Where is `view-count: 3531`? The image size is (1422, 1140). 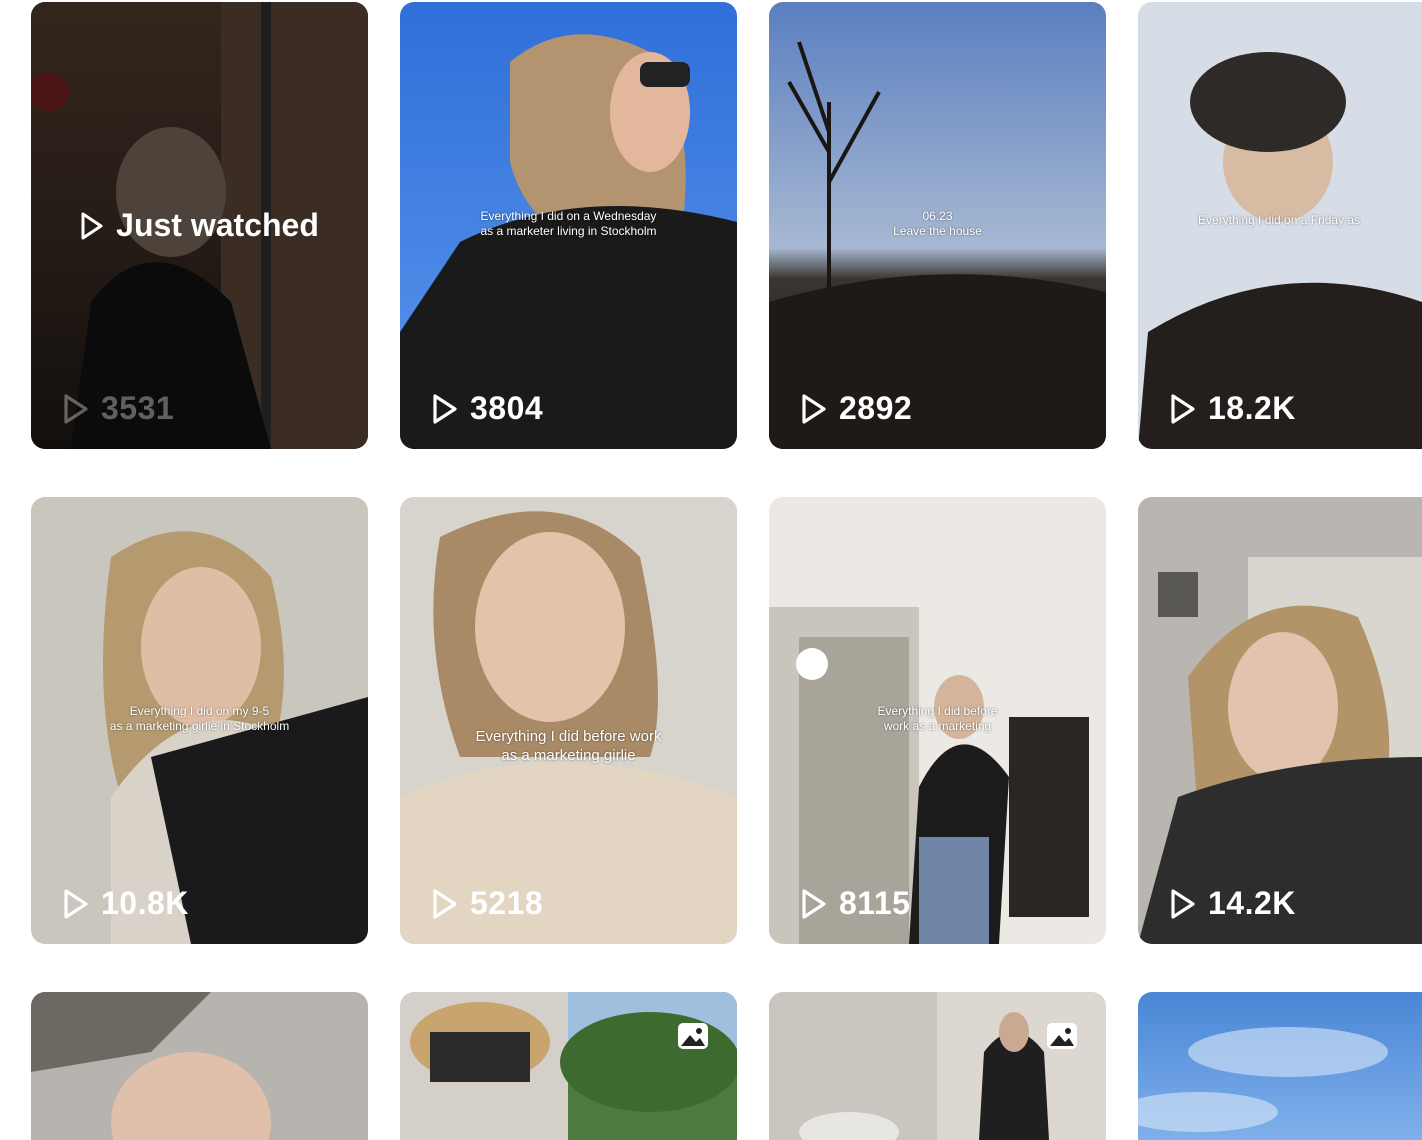
view-count: 3531 is located at coordinates (118, 408).